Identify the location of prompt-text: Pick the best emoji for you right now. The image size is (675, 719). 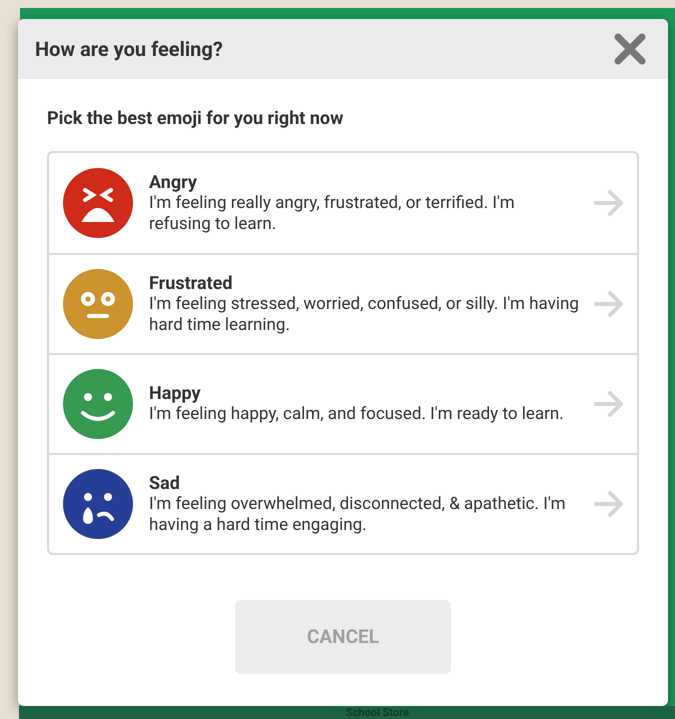
(195, 119).